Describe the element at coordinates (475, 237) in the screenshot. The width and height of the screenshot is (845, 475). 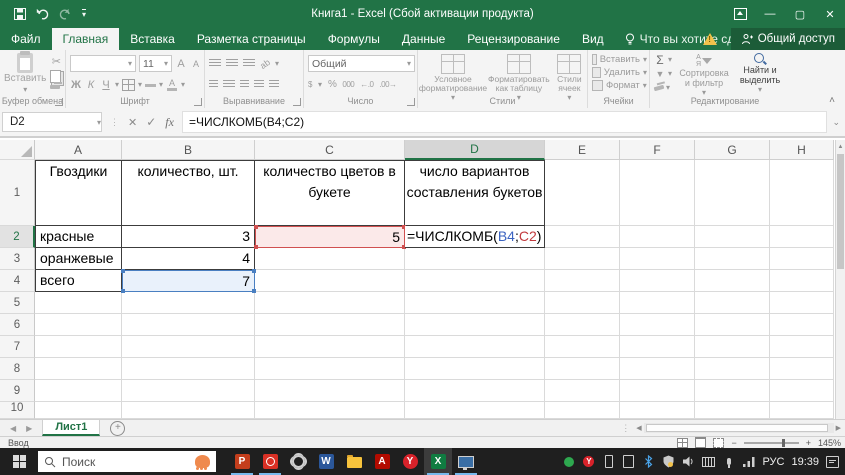
I see `cell-d2-editing: =ЧИСЛКОМБ(B4;C2)` at that location.